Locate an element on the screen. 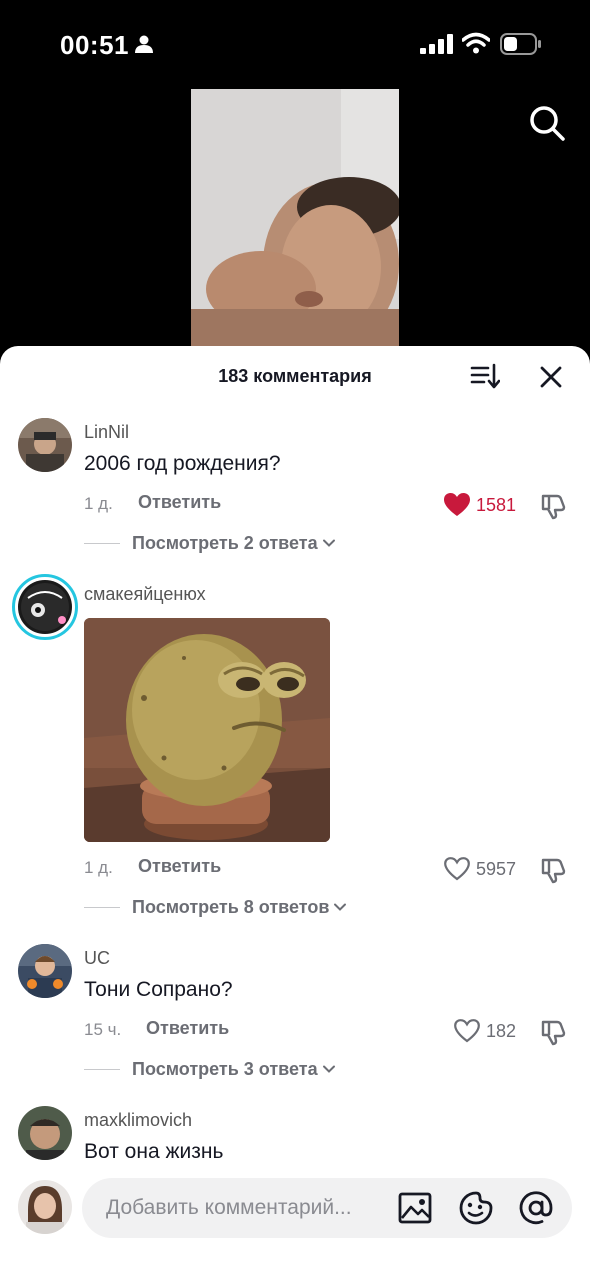 The width and height of the screenshot is (590, 1280). person-icon is located at coordinates (144, 44).